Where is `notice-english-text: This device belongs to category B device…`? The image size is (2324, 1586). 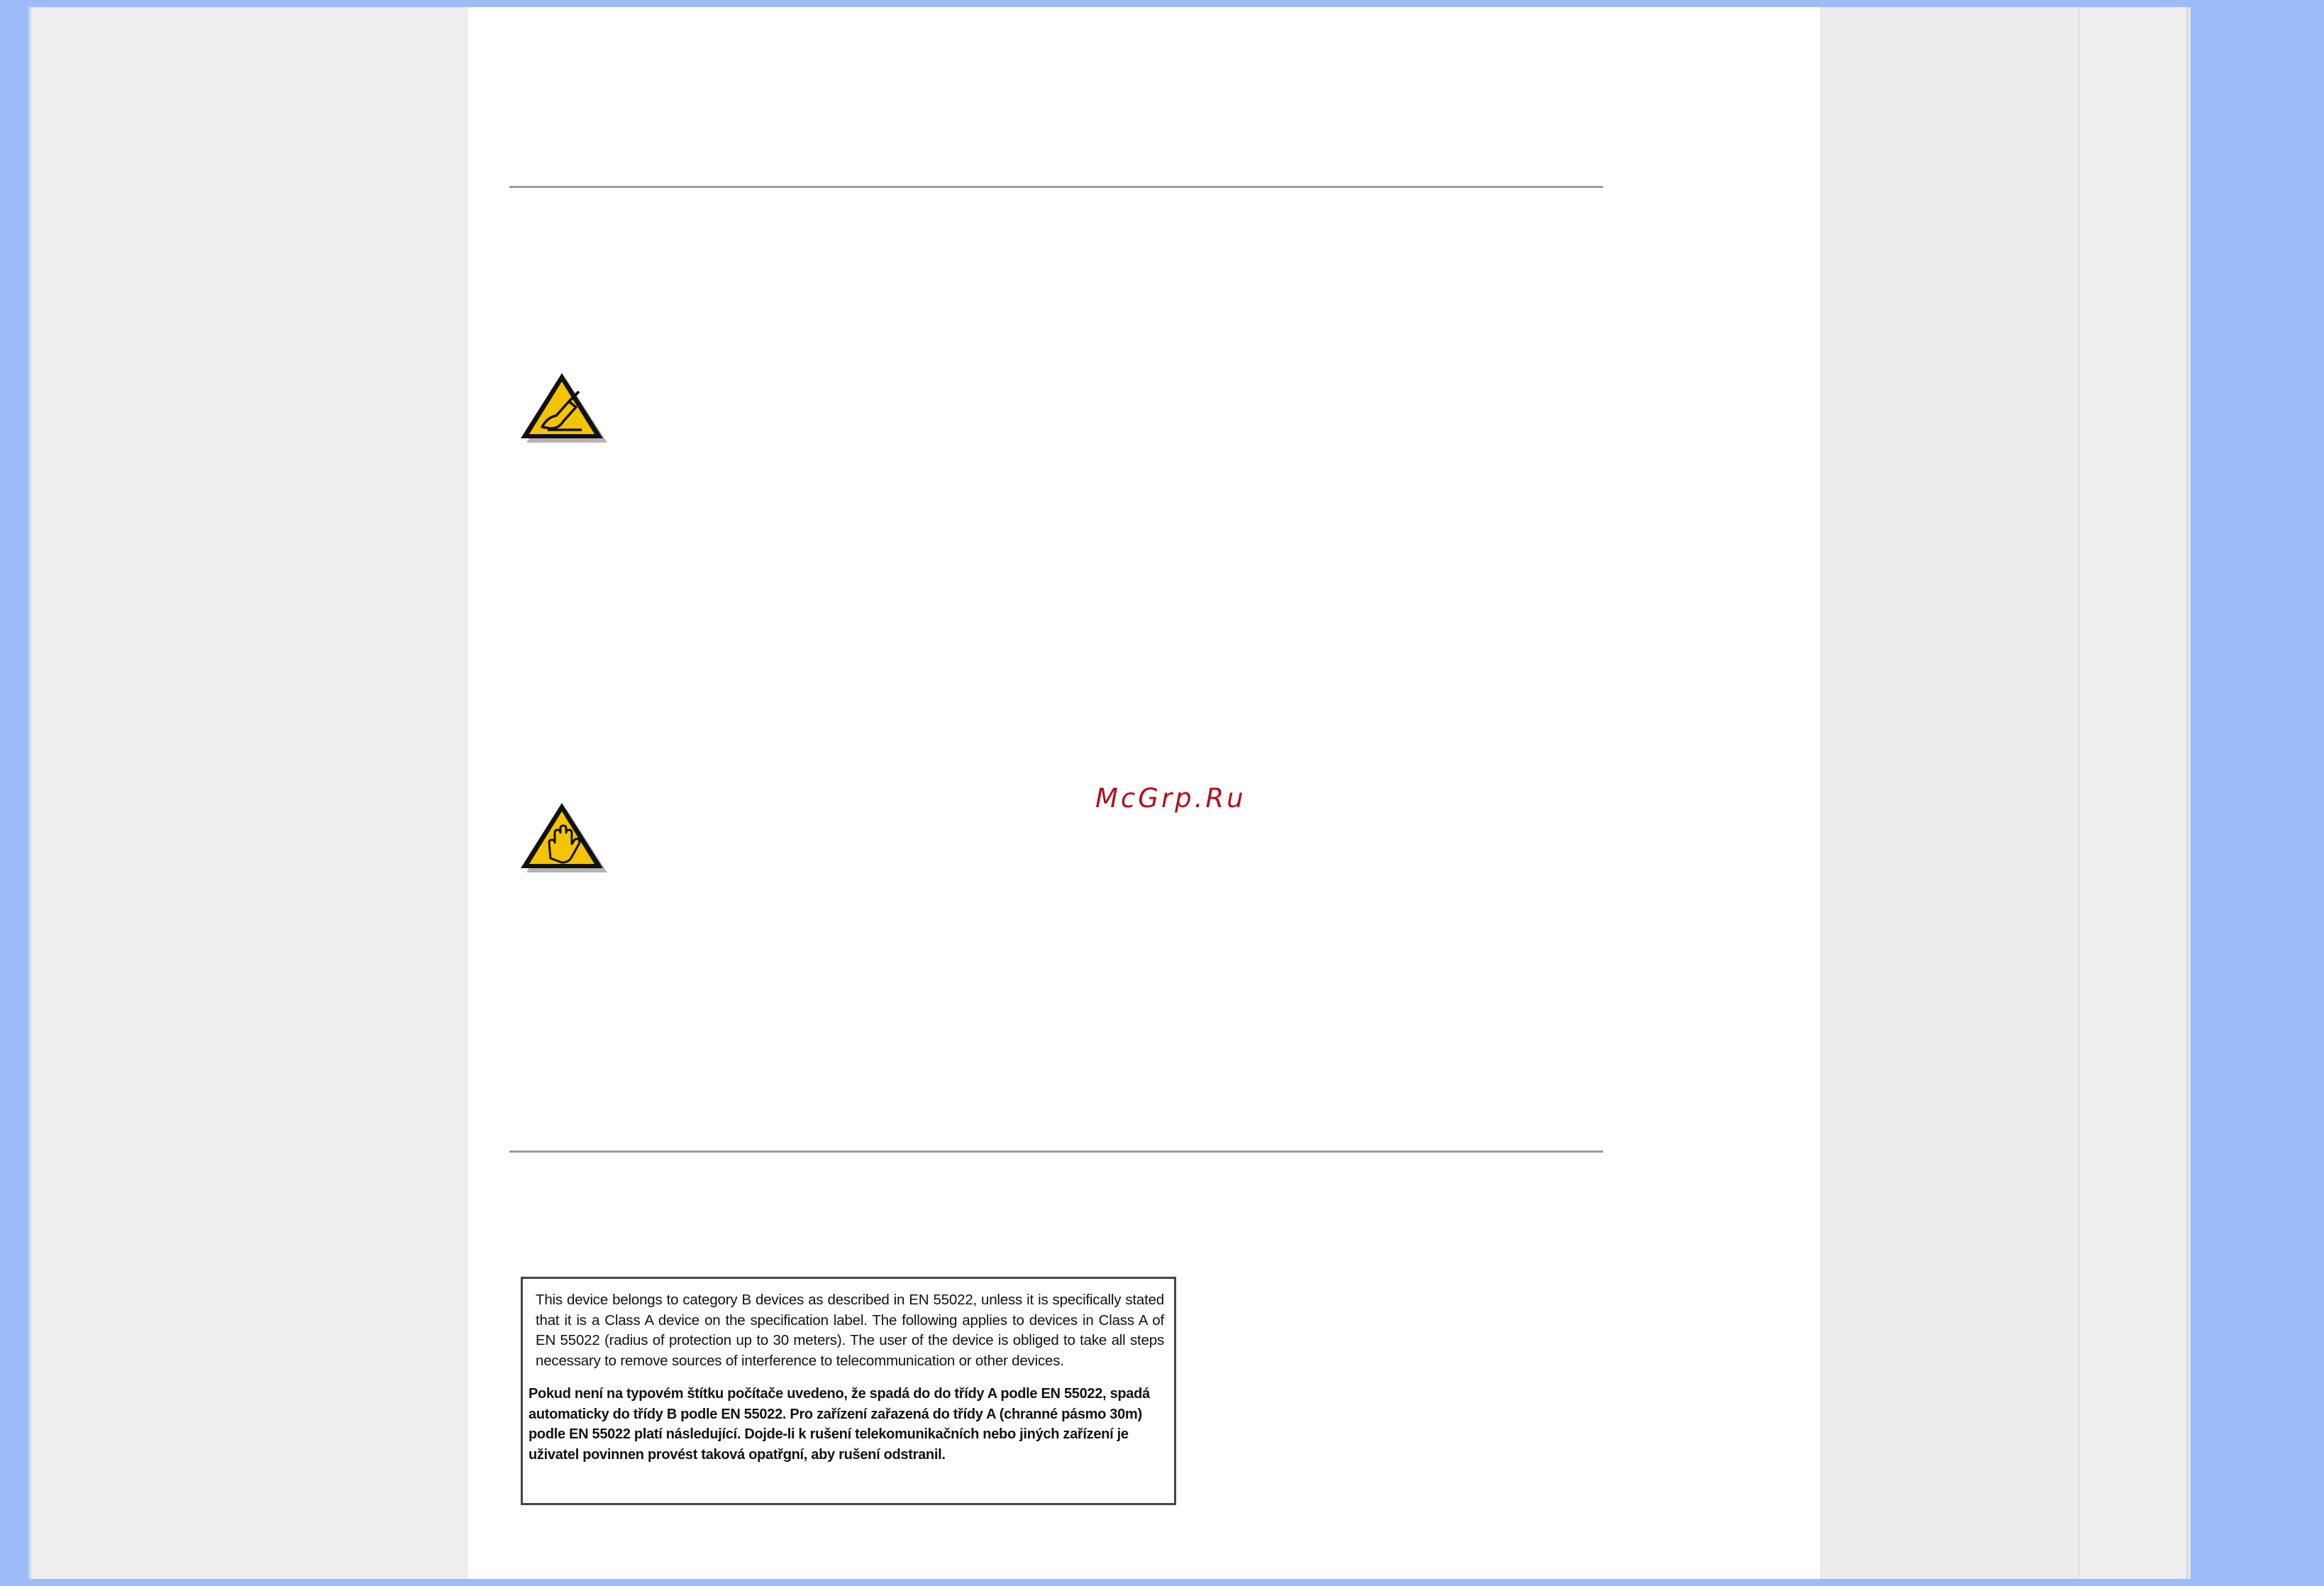
notice-english-text: This device belongs to category B device… is located at coordinates (850, 1330).